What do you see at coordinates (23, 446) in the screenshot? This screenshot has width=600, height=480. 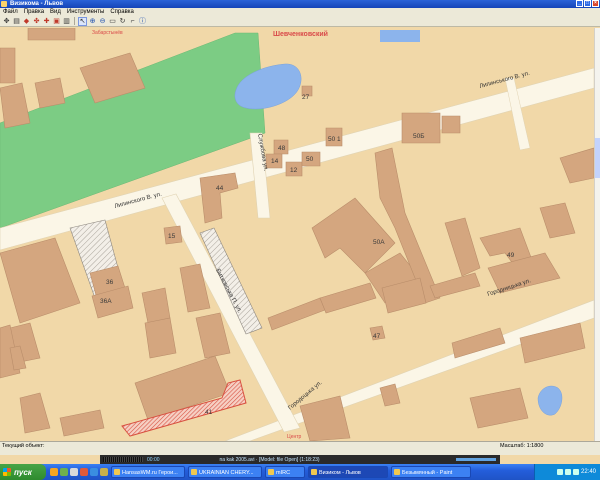 I see `current-object-label: Текущий объект:` at bounding box center [23, 446].